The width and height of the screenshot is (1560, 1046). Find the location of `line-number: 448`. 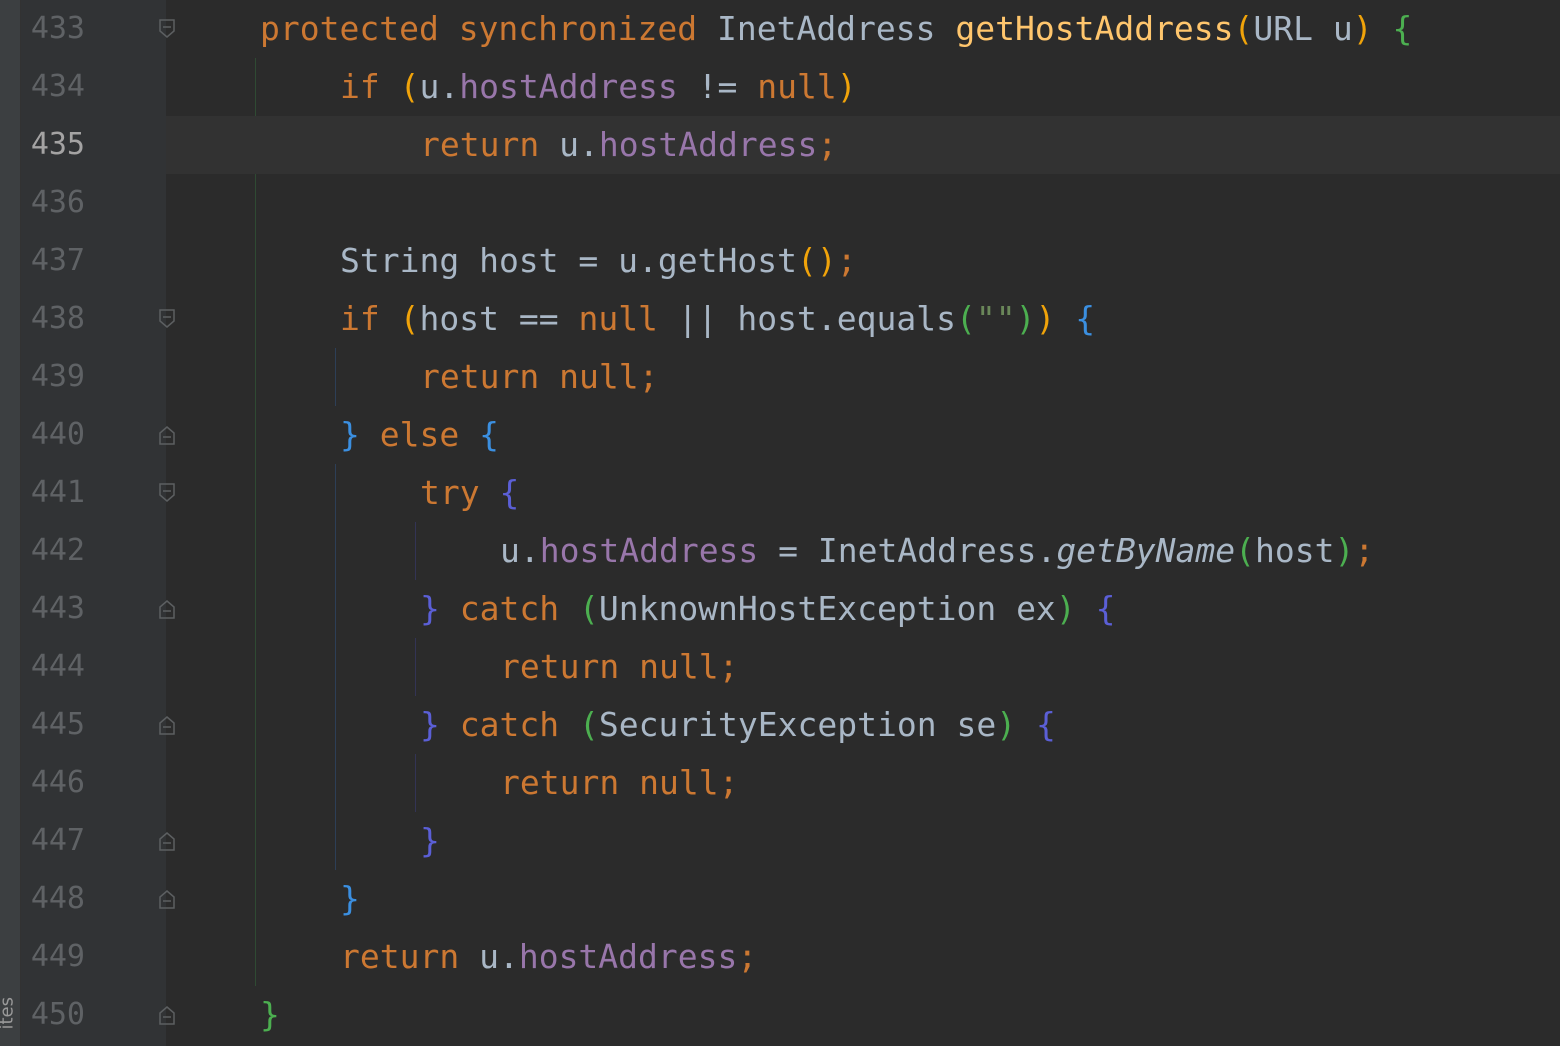

line-number: 448 is located at coordinates (53, 899).